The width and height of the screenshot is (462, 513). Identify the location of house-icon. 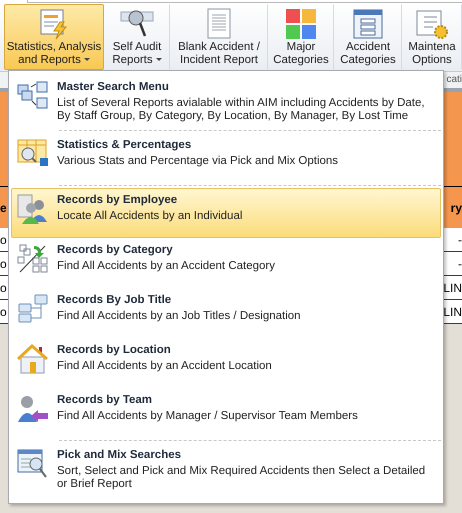
(33, 359).